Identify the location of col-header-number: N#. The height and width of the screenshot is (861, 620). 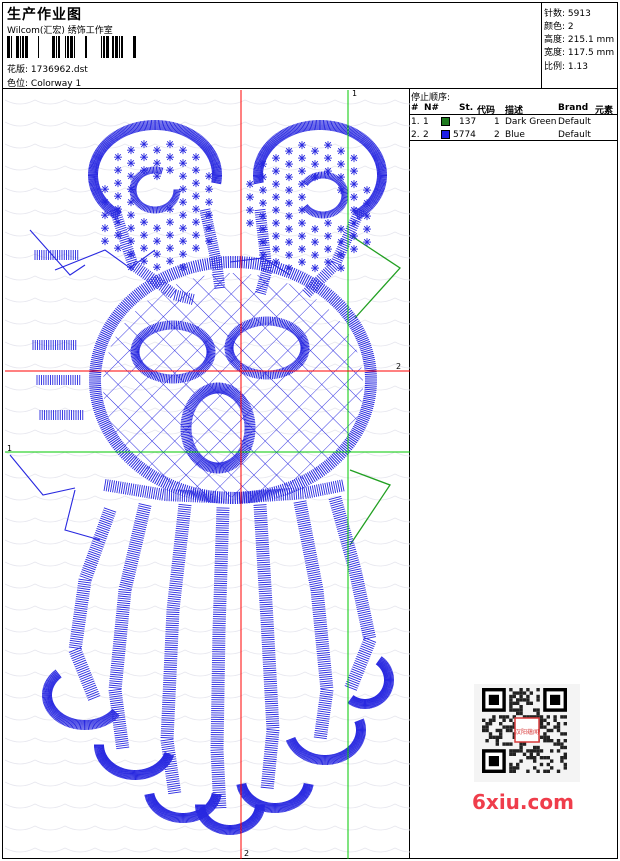
(432, 108).